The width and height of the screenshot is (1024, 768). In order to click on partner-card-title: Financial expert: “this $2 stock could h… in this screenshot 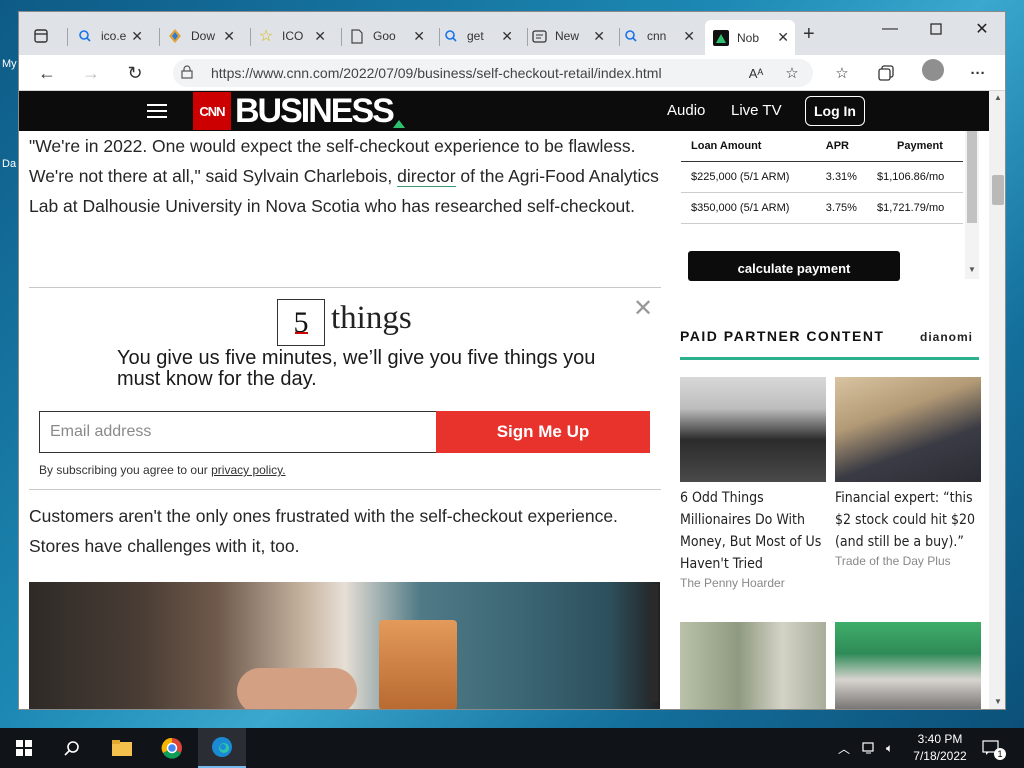, I will do `click(908, 520)`.